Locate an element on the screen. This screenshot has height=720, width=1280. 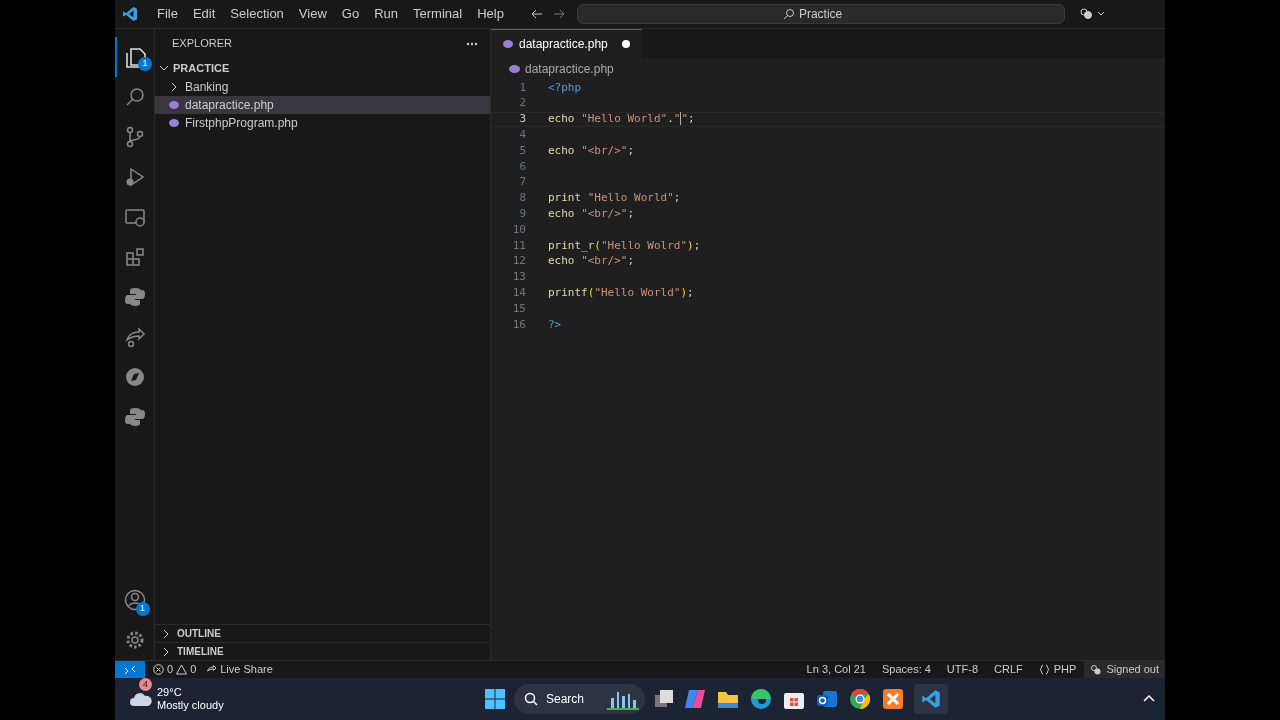
menu-item: Run is located at coordinates (386, 14).